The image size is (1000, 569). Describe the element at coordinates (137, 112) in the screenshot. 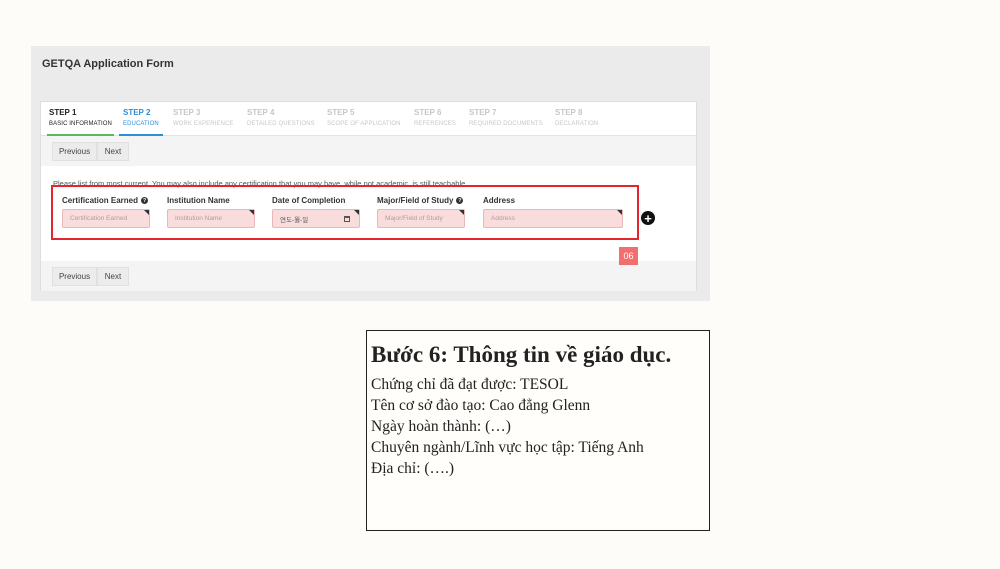

I see `step-number: STEP 2` at that location.